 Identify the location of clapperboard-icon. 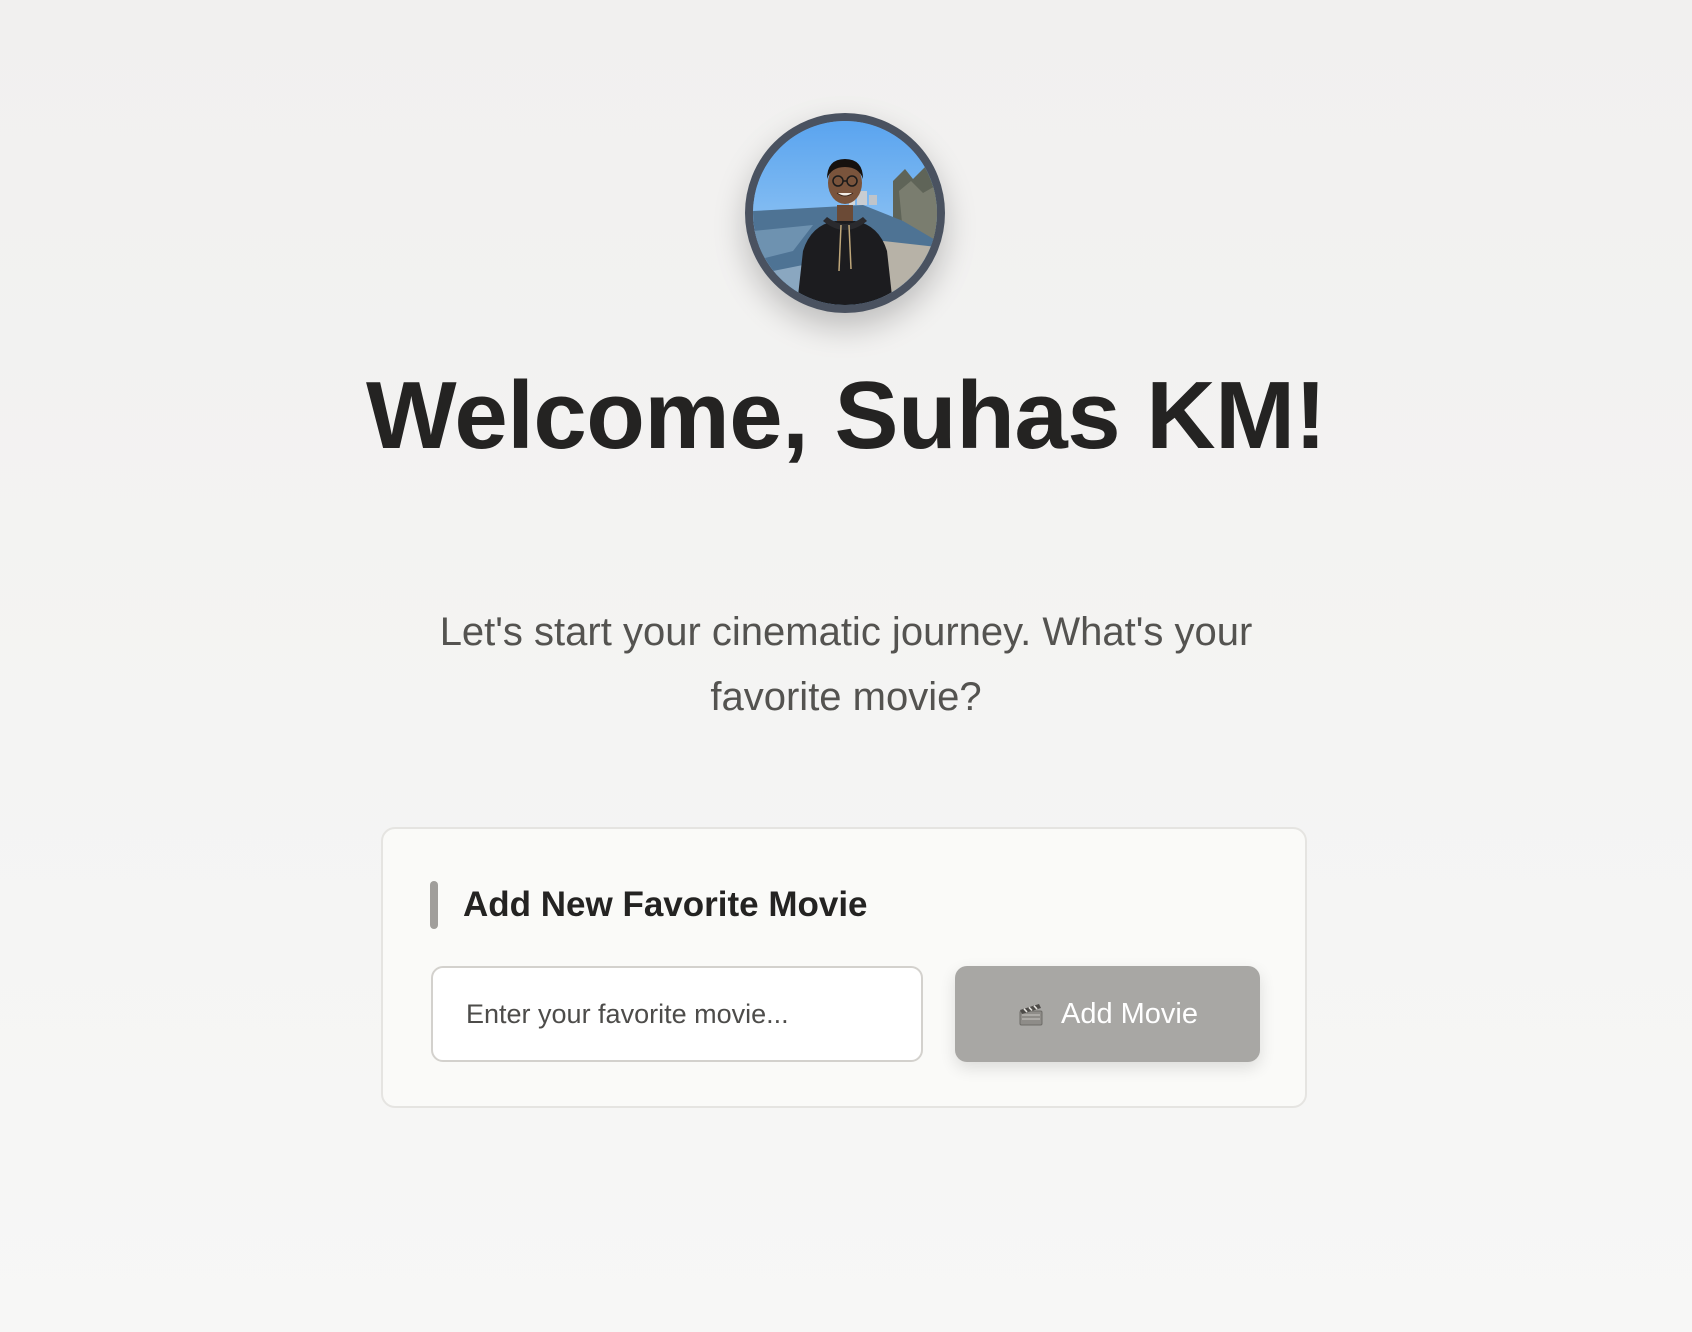
(1031, 1014).